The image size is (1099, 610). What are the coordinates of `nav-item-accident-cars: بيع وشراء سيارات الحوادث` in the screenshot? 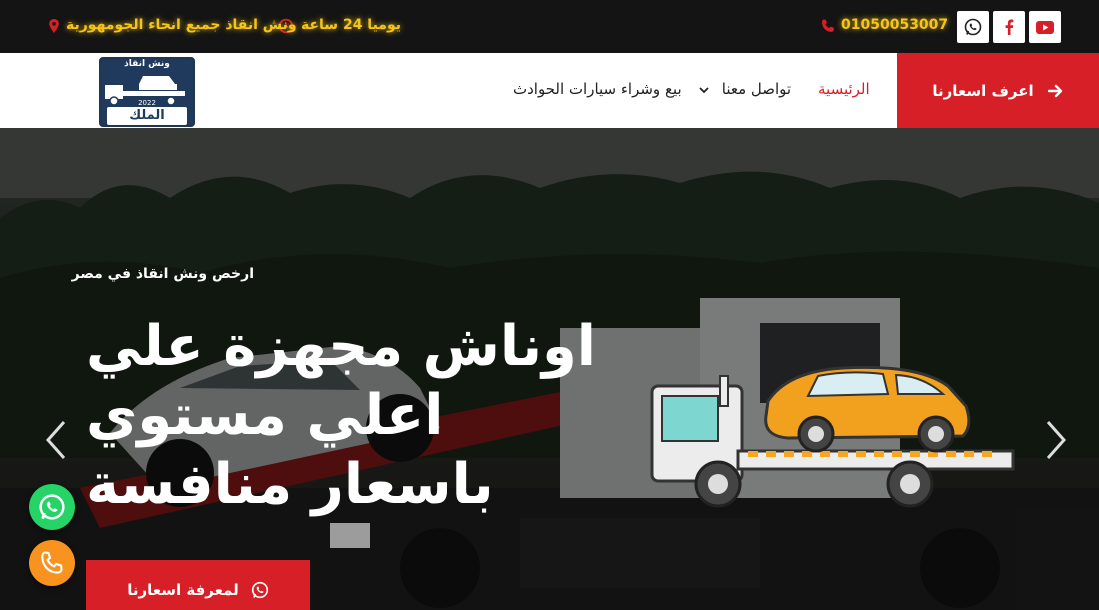 It's located at (597, 89).